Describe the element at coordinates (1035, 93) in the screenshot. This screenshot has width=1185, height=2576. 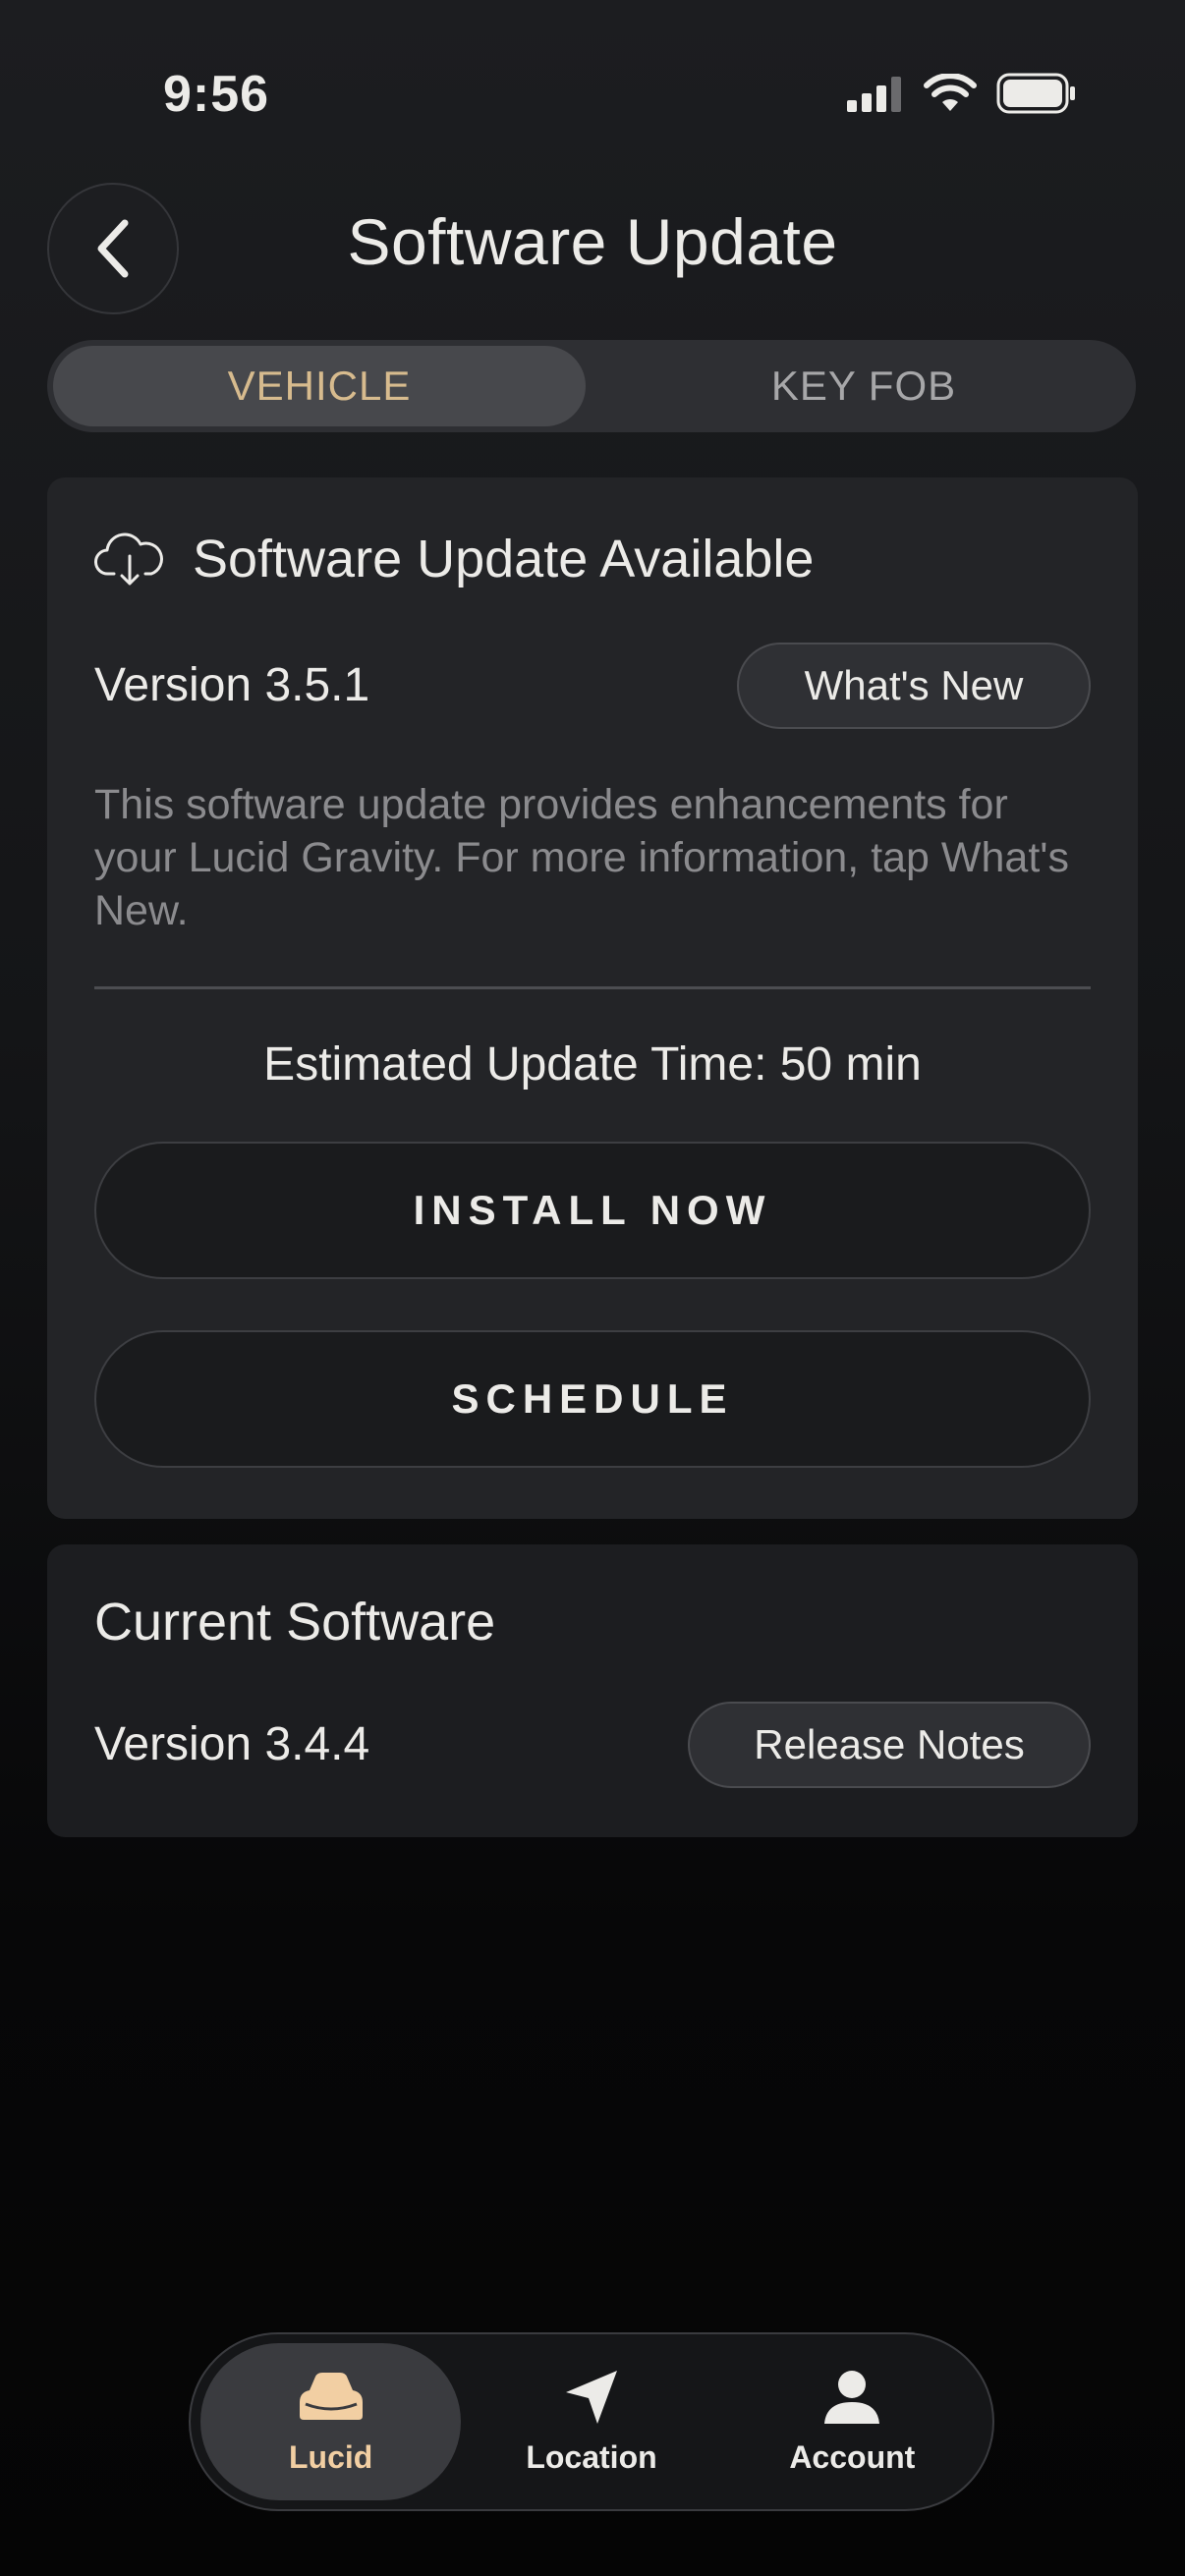
I see `battery-icon` at that location.